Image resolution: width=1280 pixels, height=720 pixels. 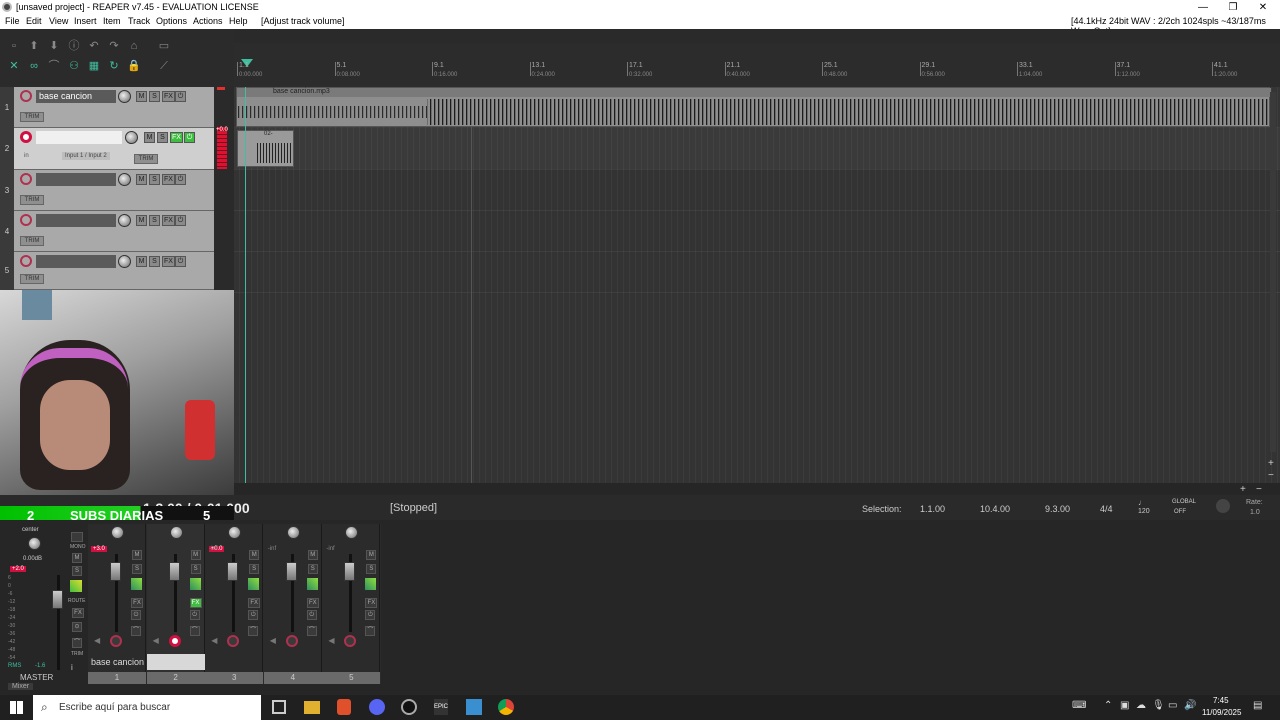 What do you see at coordinates (441, 707) in the screenshot?
I see `epic-games-icon: EPIC` at bounding box center [441, 707].